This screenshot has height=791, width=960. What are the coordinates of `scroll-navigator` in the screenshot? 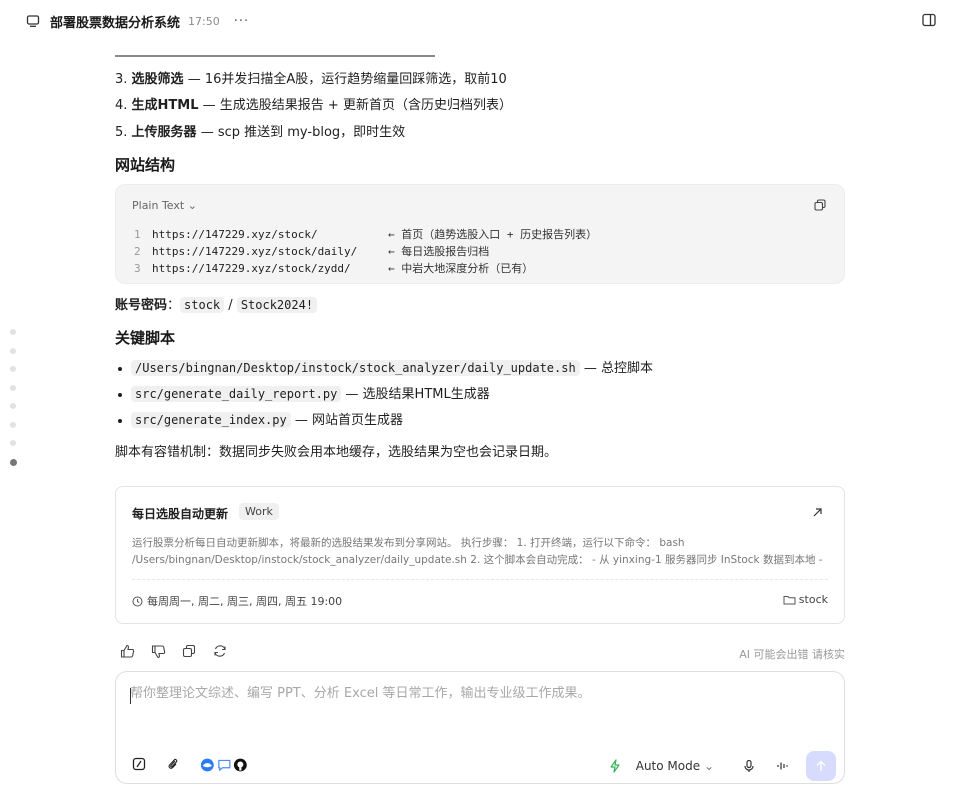 It's located at (14, 403).